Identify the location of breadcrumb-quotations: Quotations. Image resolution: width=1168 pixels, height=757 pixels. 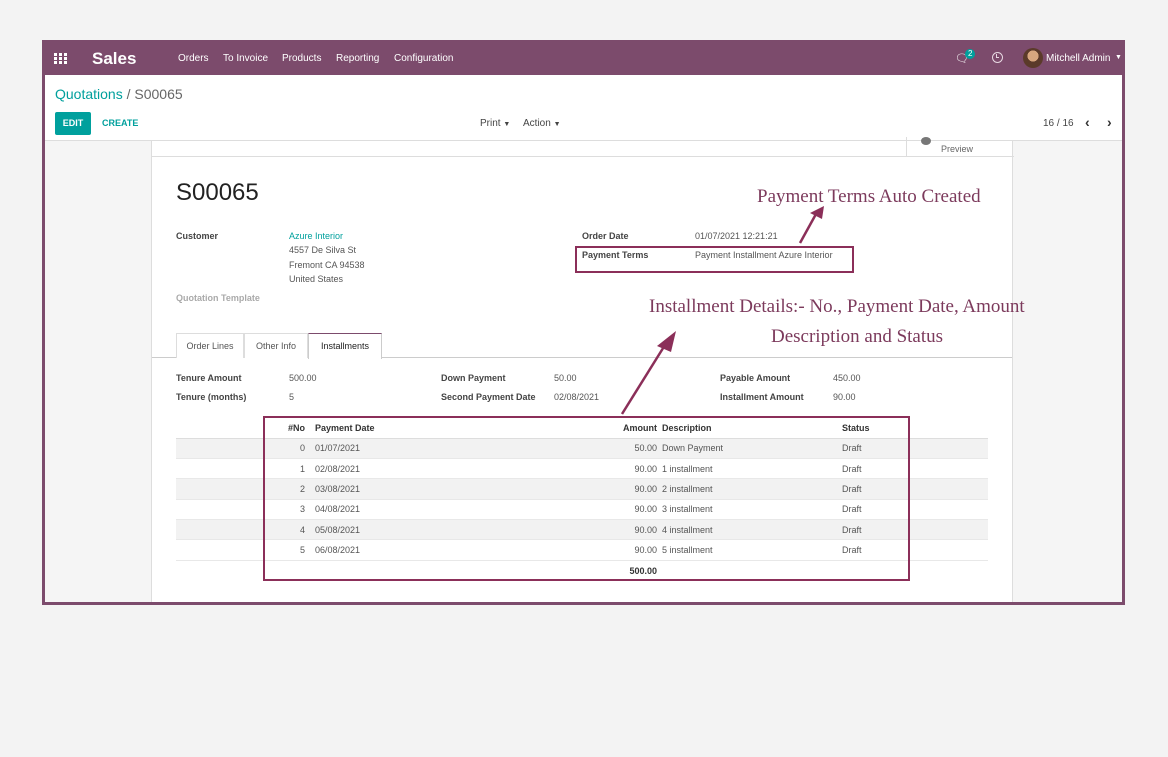
(89, 94).